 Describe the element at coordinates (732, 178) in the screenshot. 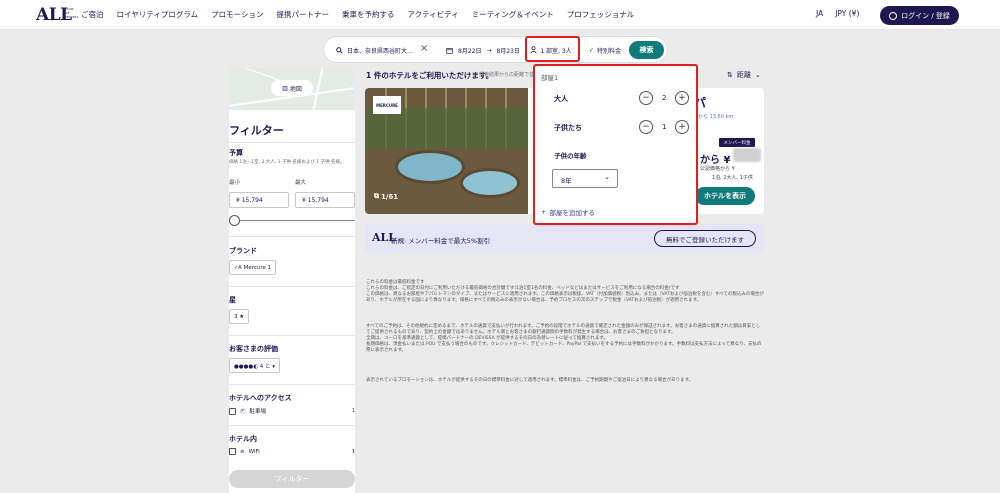

I see `occupancy-note: 1泊, 2大人, 1子供` at that location.